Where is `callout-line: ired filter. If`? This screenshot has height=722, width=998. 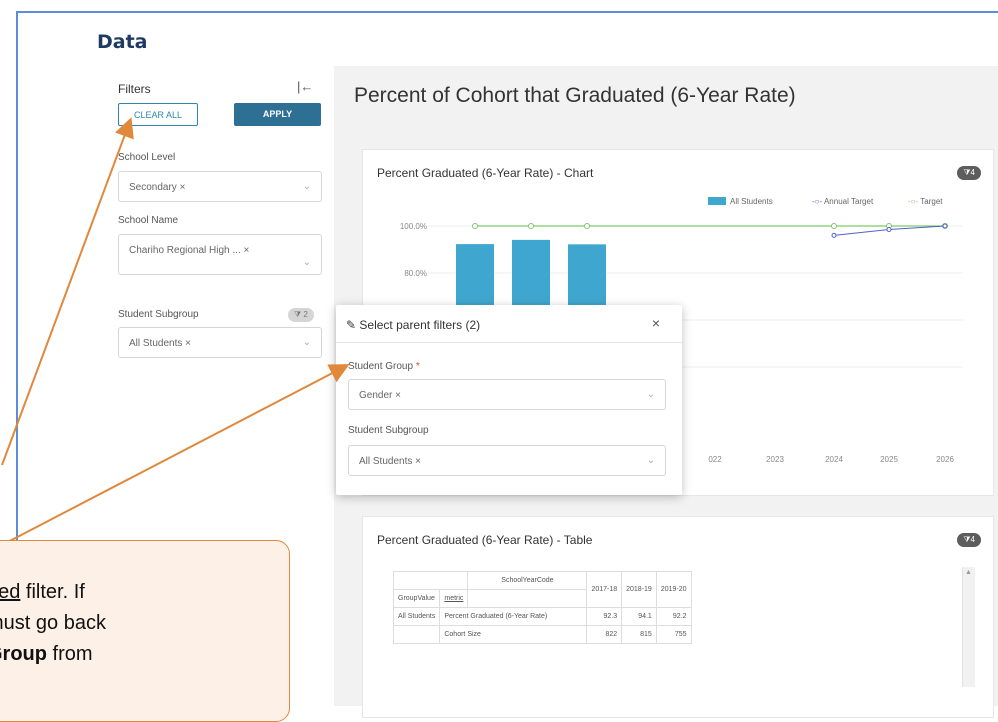 callout-line: ired filter. If is located at coordinates (53, 592).